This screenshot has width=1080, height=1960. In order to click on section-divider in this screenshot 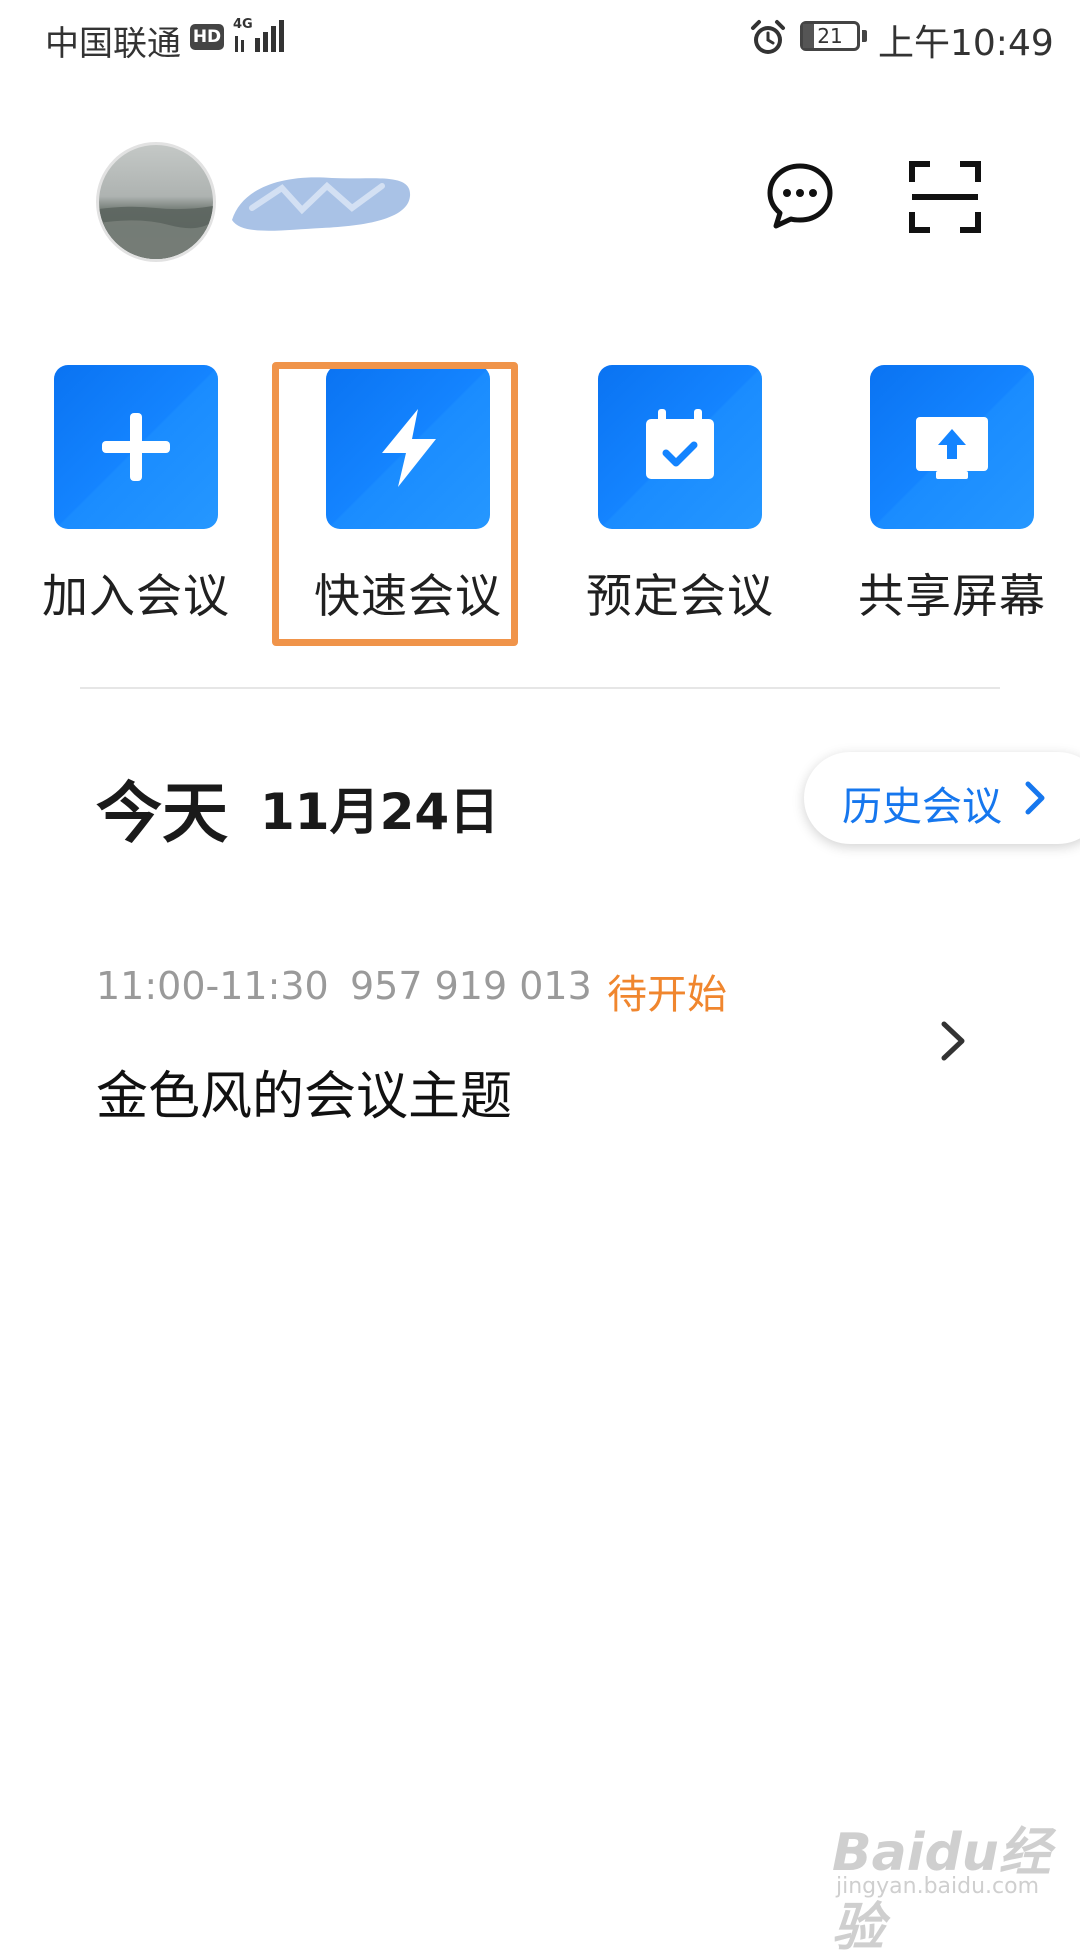, I will do `click(540, 688)`.